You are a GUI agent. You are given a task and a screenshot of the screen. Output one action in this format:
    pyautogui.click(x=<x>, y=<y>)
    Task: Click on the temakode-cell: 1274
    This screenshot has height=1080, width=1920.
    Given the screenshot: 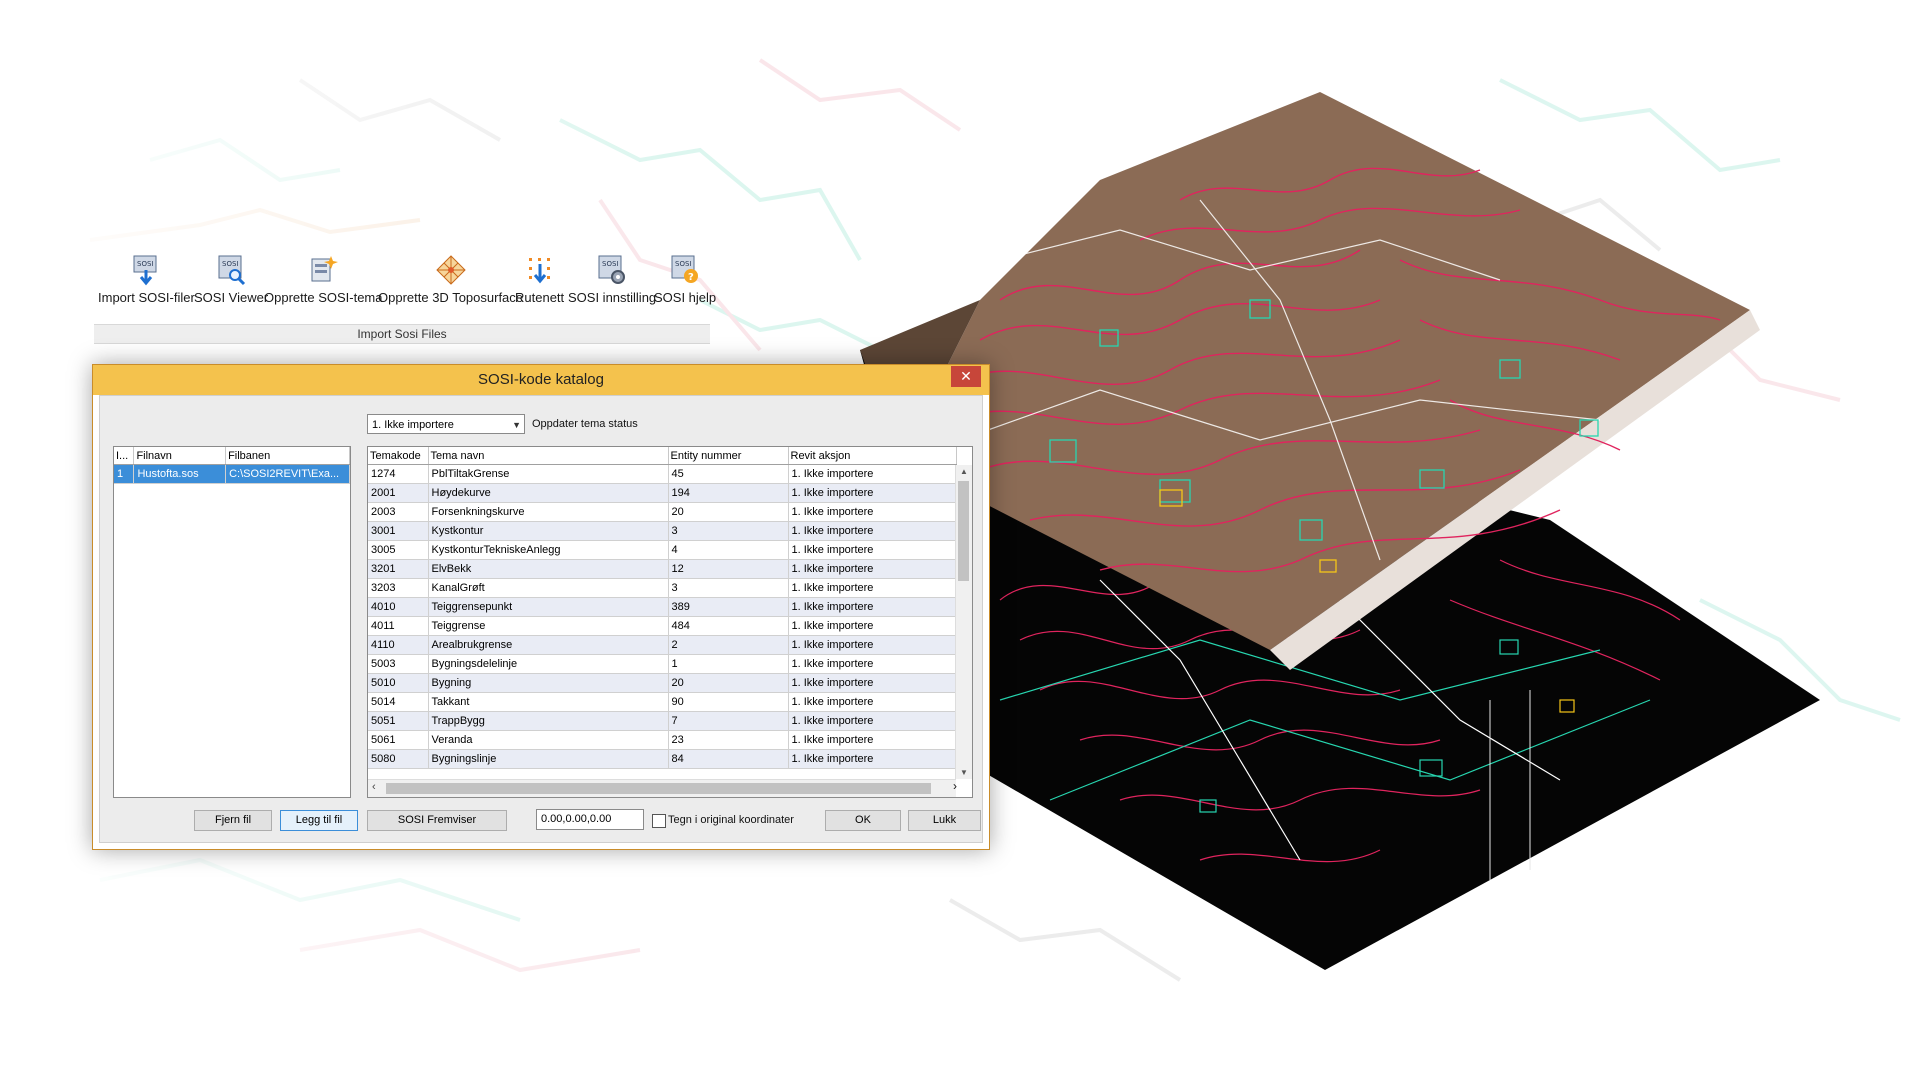 What is the action you would take?
    pyautogui.click(x=398, y=474)
    